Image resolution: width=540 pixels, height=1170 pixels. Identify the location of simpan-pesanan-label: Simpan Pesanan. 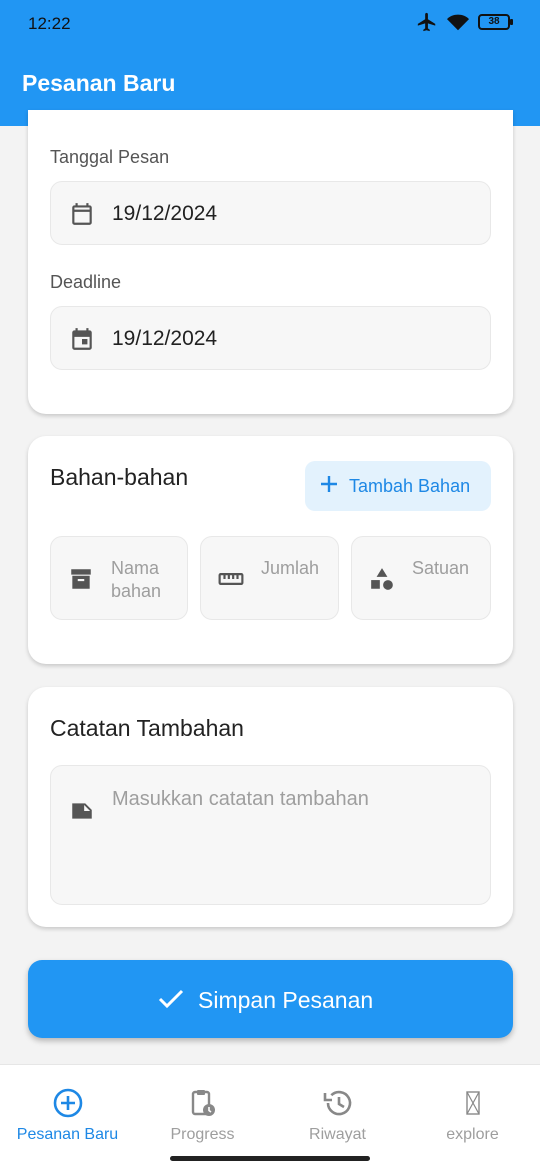
(286, 1000).